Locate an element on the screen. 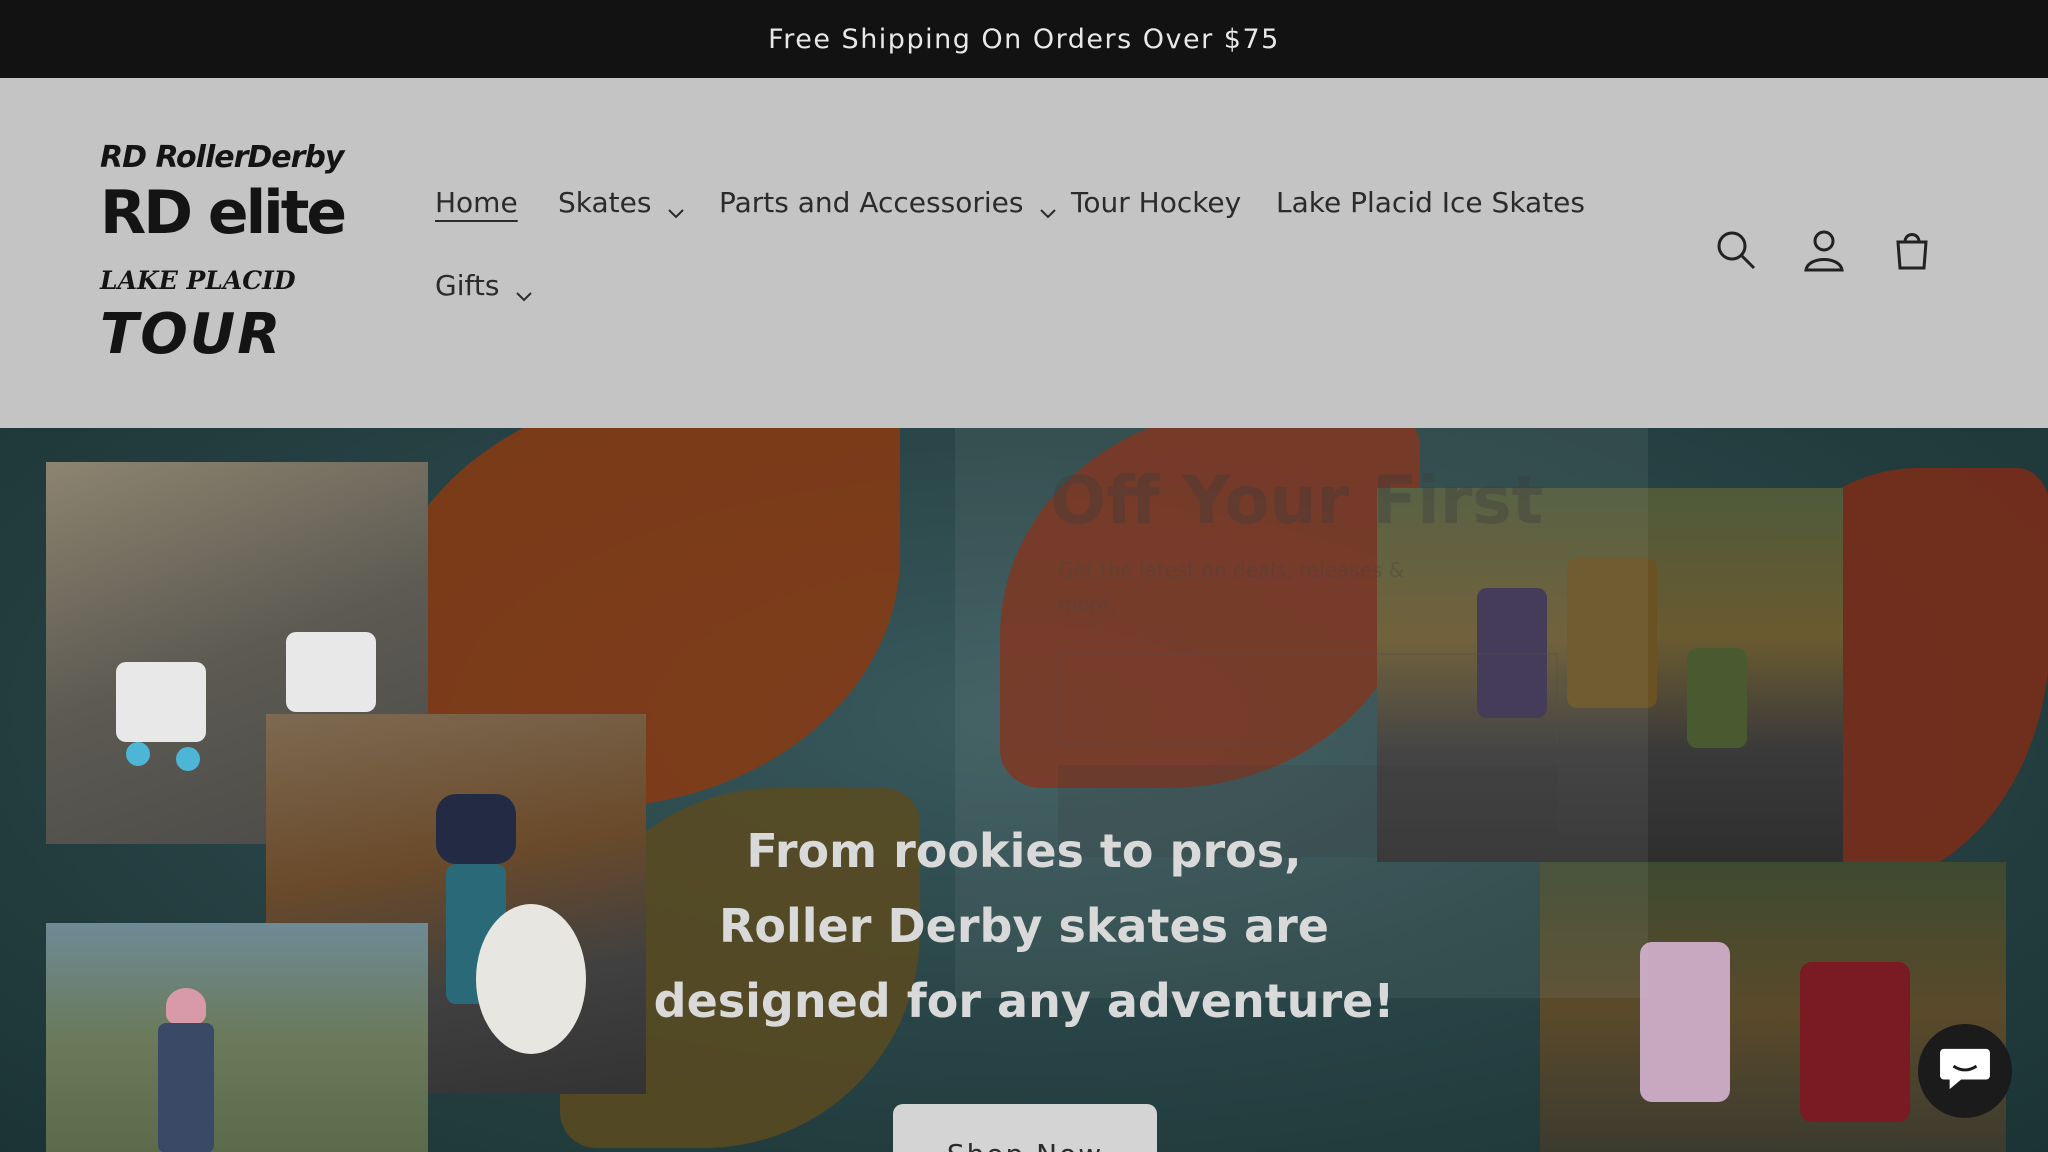  nav-lake-placid-label: Lake Placid Ice Skates is located at coordinates (1430, 202).